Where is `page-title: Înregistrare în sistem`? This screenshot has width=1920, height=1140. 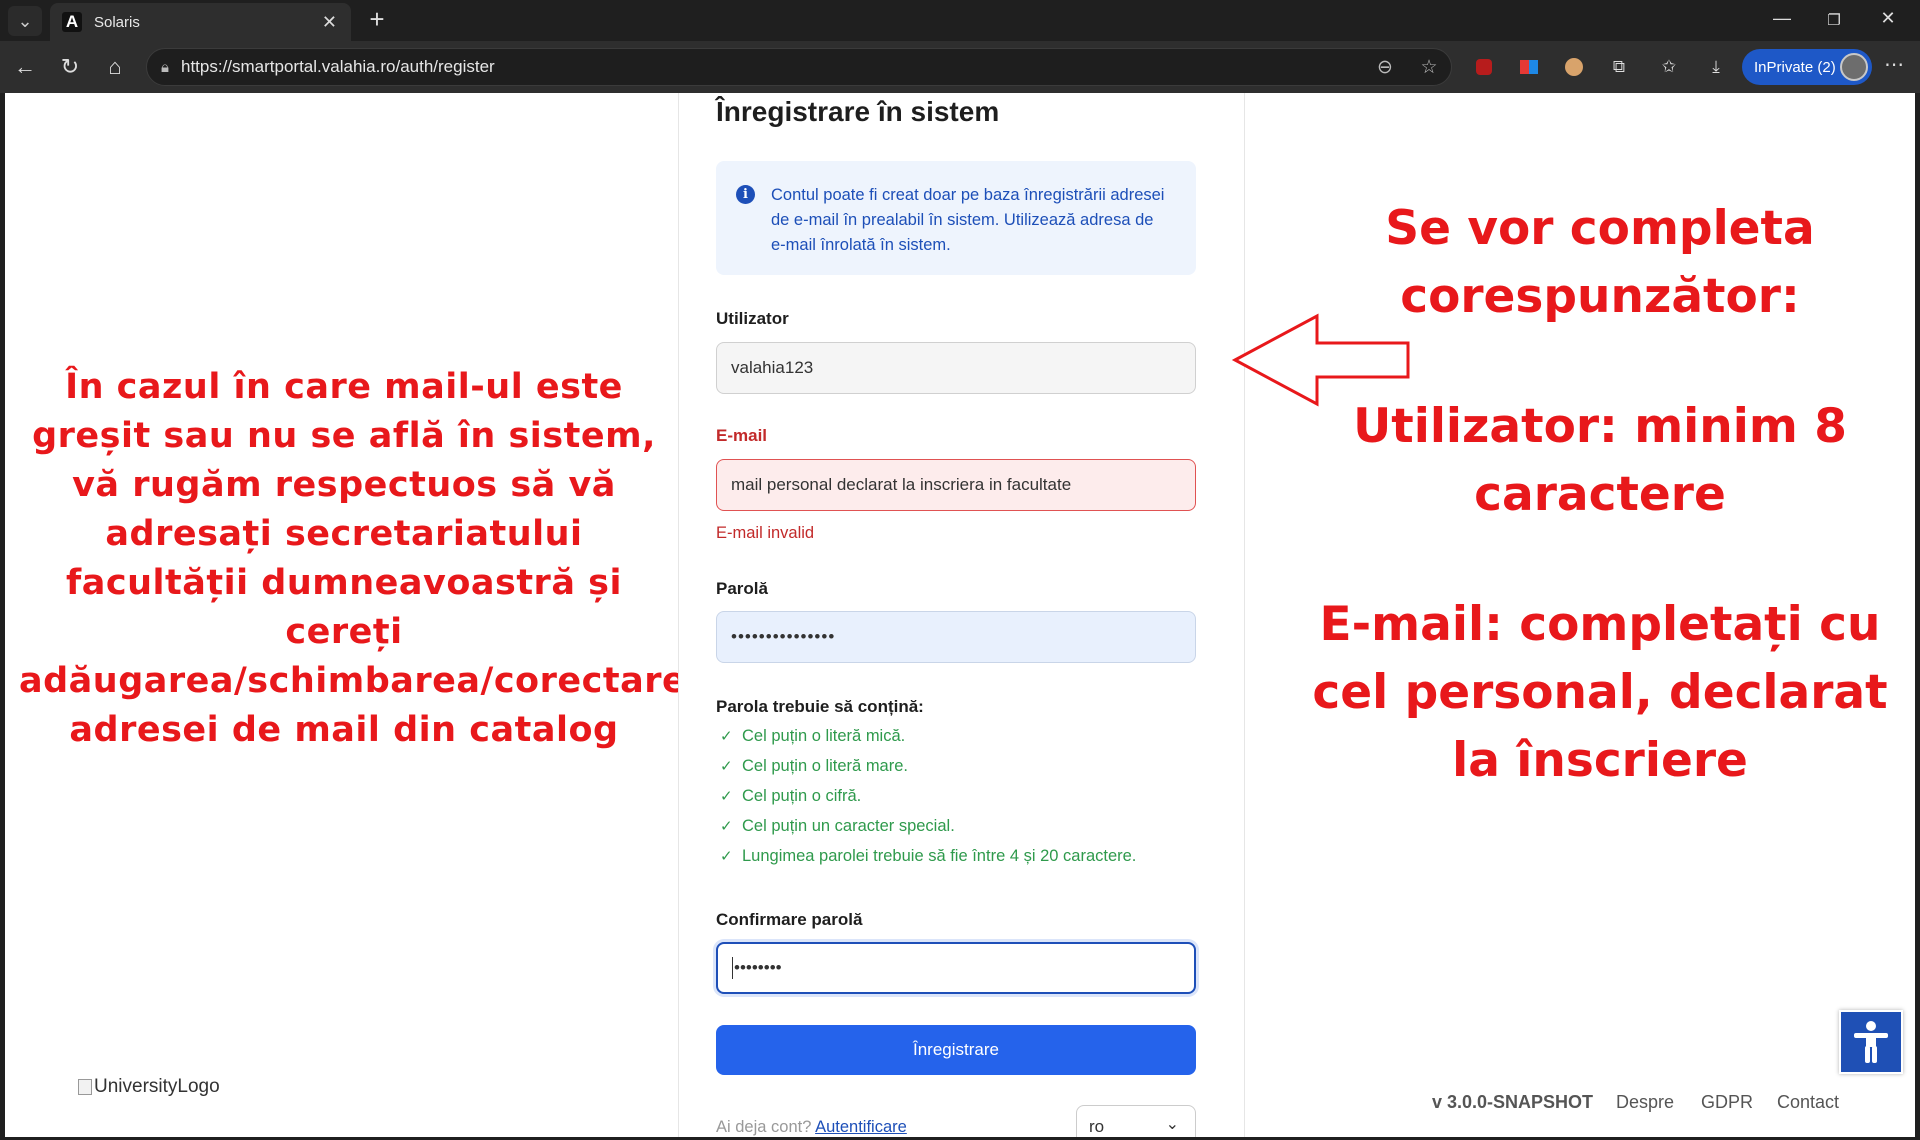
page-title: Înregistrare în sistem is located at coordinates (858, 111).